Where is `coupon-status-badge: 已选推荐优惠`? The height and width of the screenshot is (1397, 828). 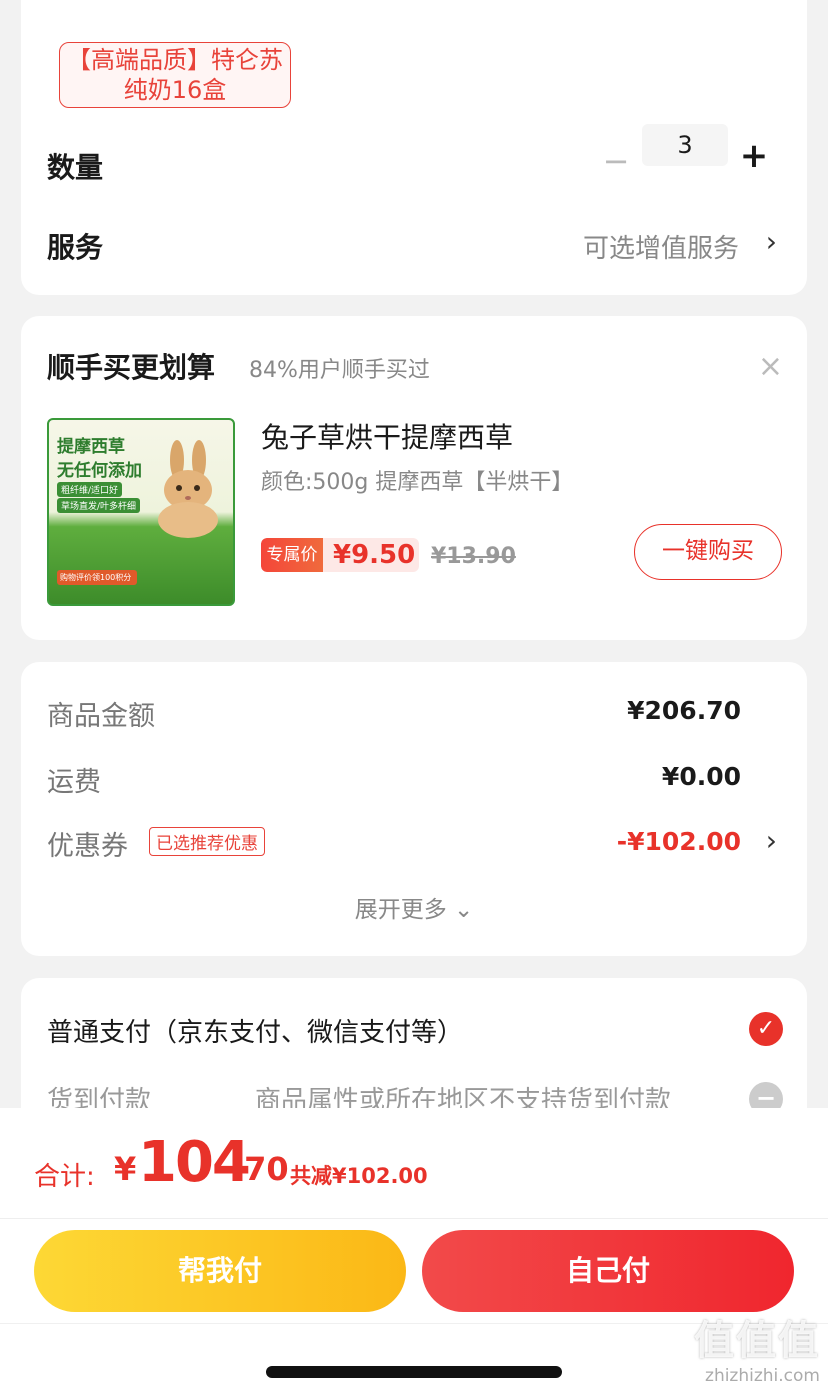
coupon-status-badge: 已选推荐优惠 is located at coordinates (207, 841).